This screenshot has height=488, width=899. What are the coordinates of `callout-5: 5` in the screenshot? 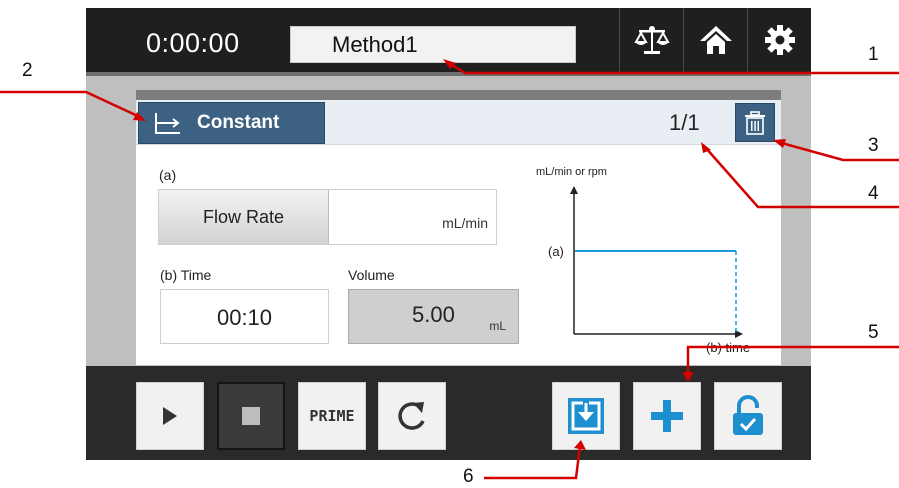 It's located at (873, 332).